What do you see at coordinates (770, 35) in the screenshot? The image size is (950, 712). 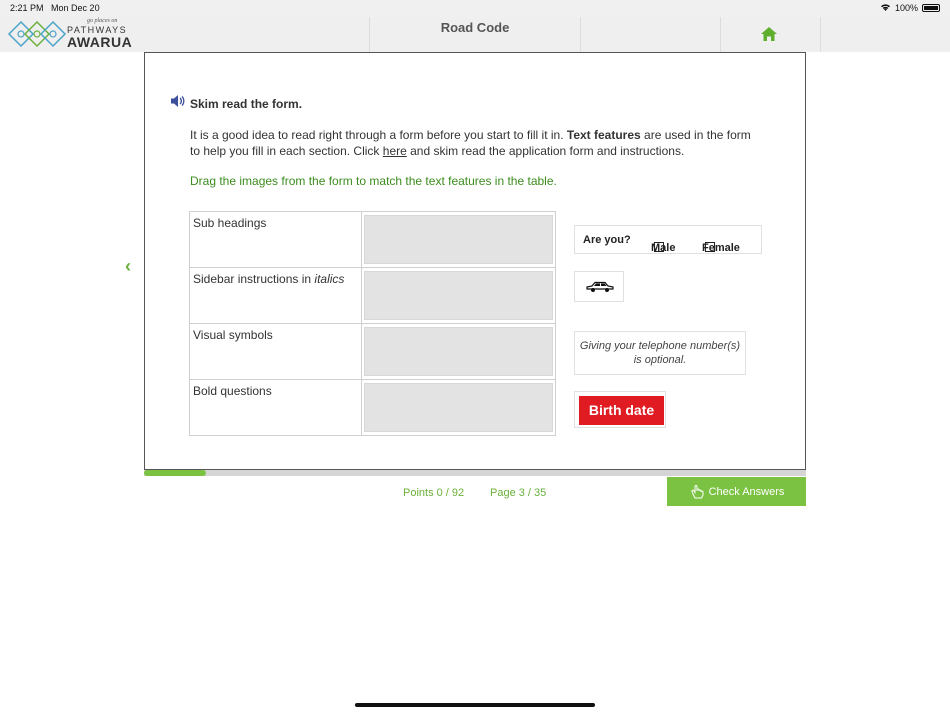 I see `home-icon` at bounding box center [770, 35].